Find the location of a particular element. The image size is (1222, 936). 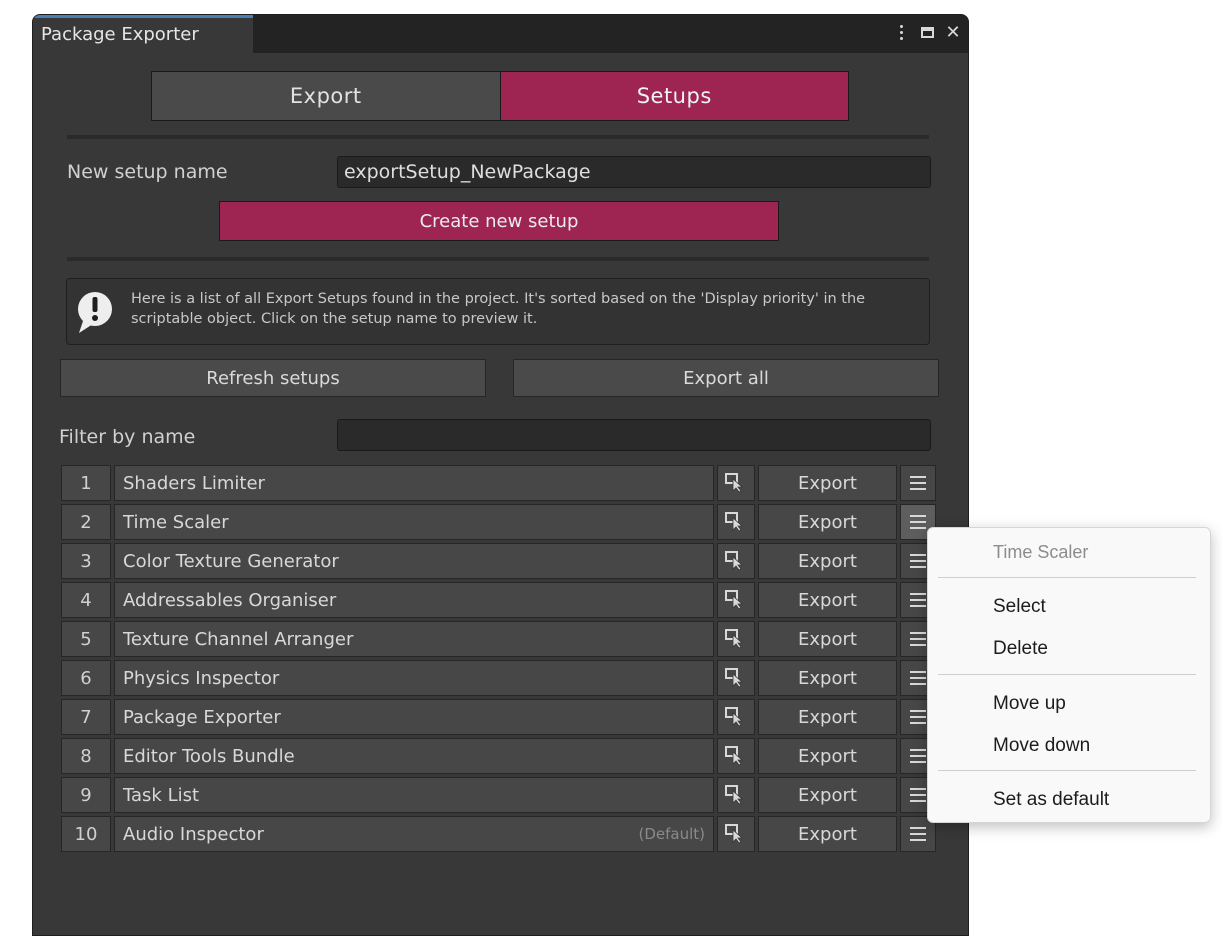

default-tag: (Default) is located at coordinates (671, 834).